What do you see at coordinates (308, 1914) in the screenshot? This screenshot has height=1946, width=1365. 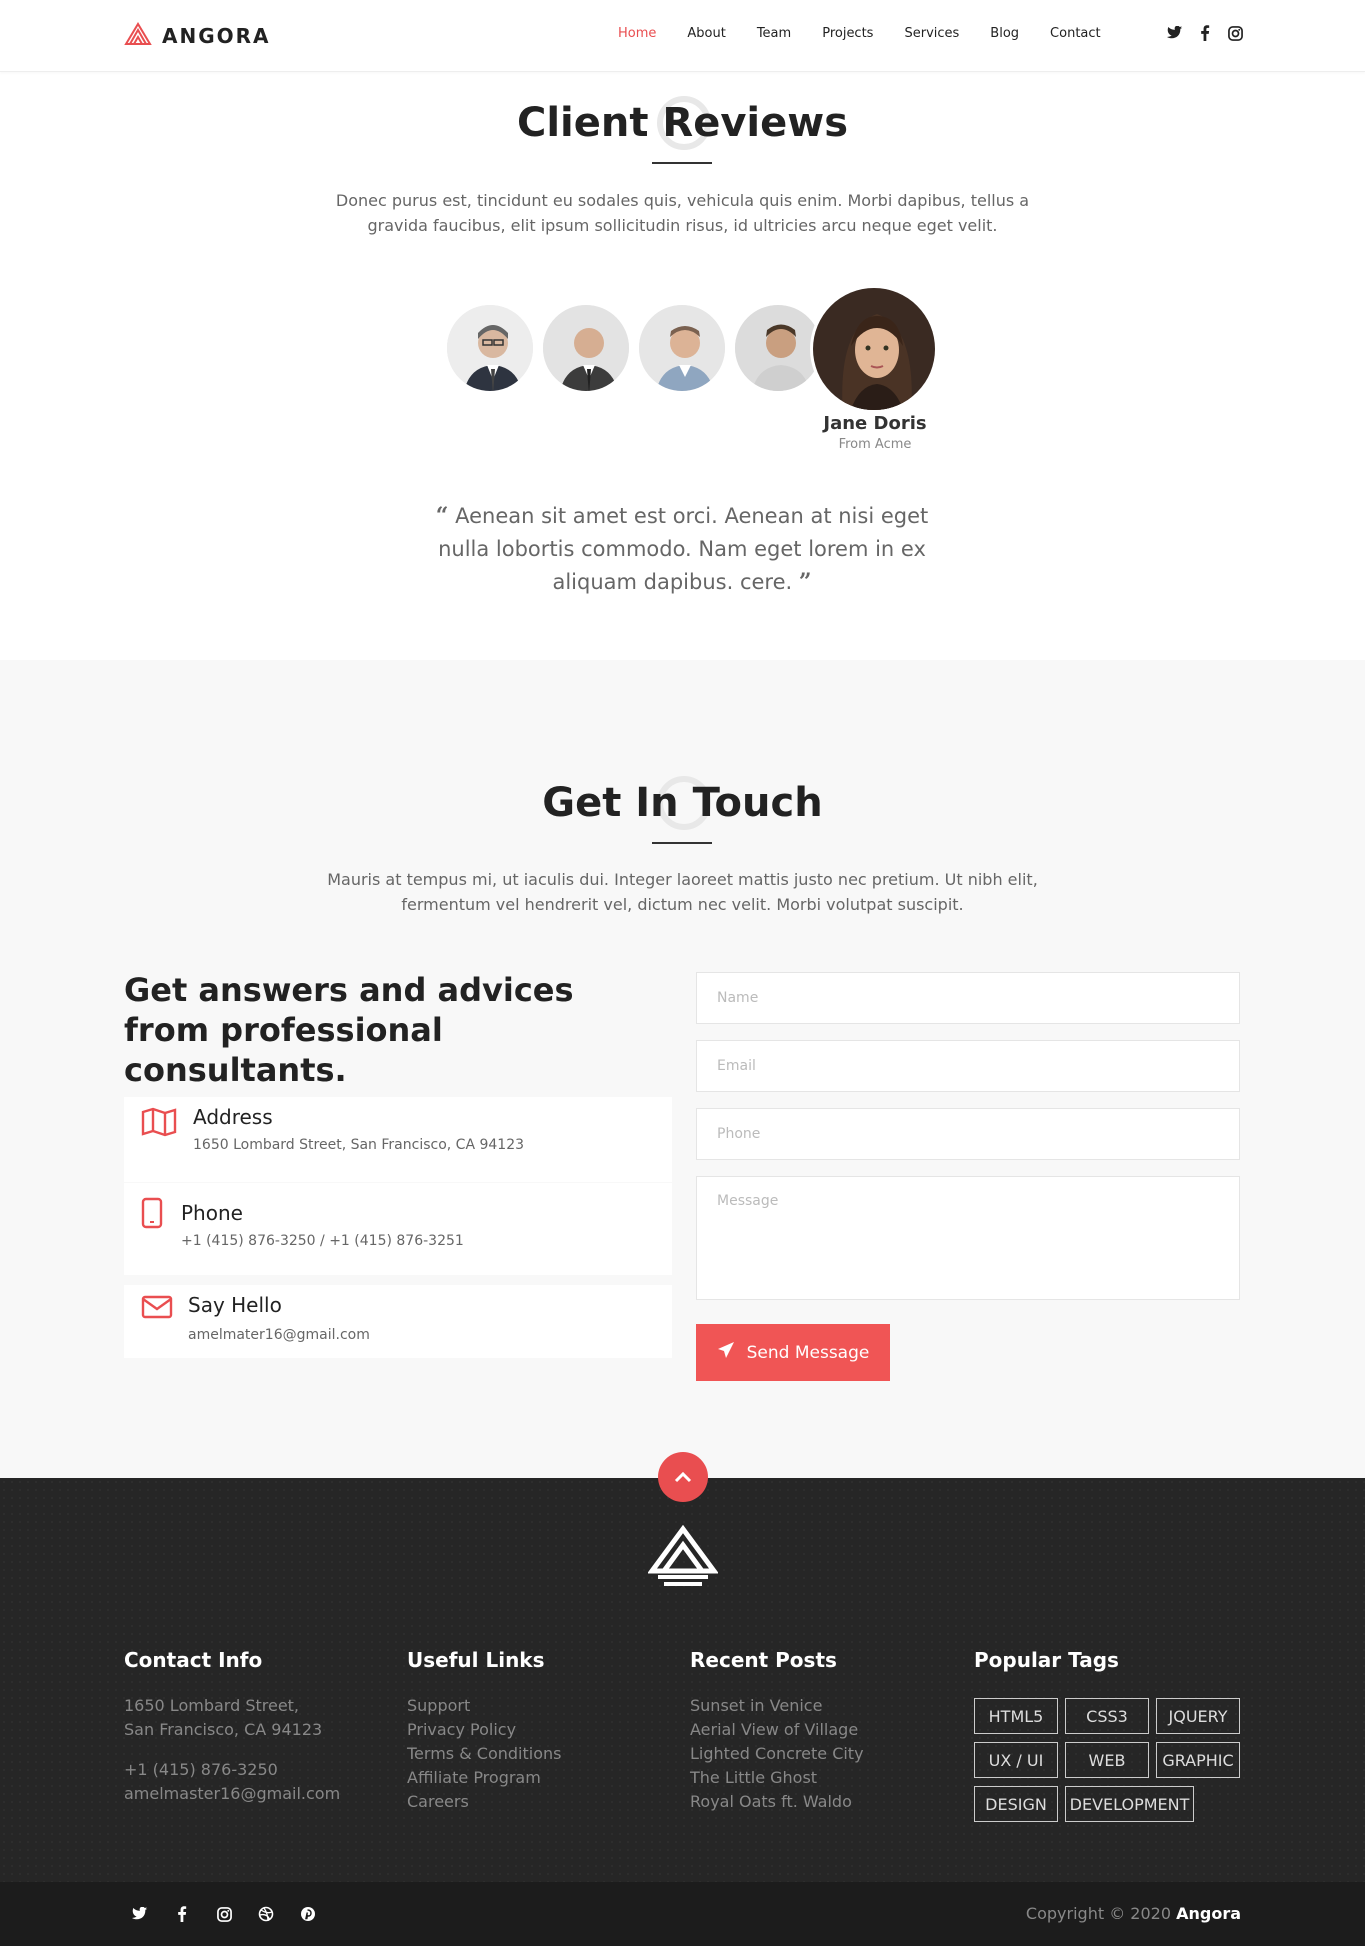 I see `pinterest-icon` at bounding box center [308, 1914].